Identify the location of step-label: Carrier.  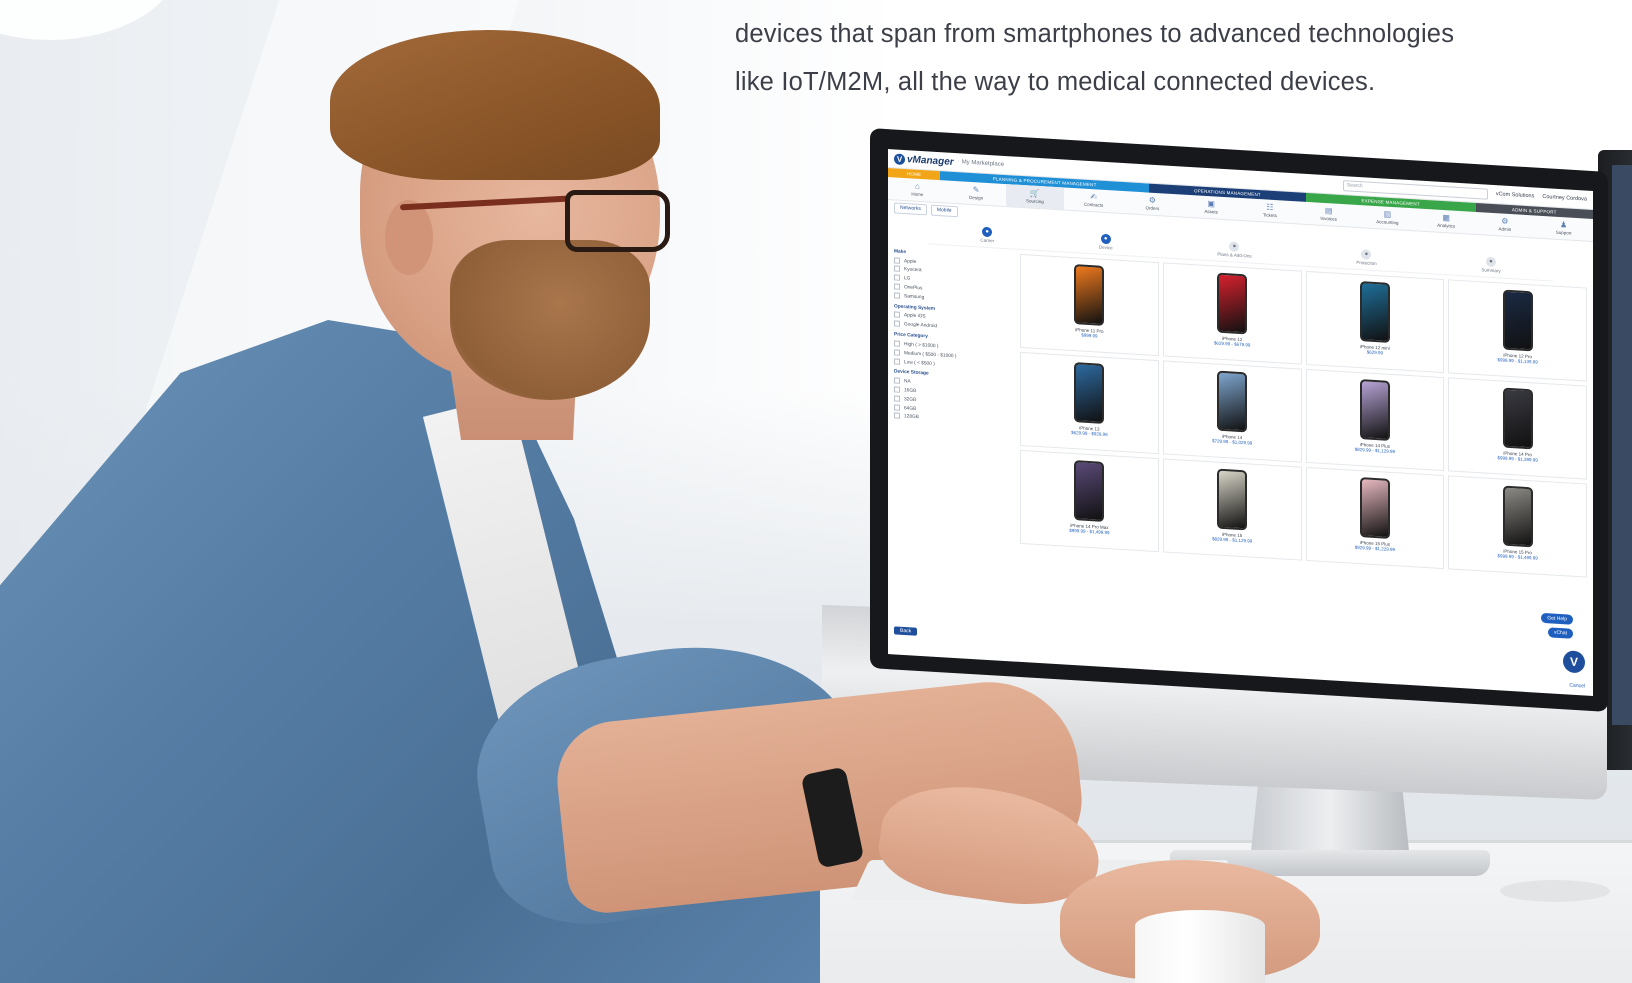
(987, 240).